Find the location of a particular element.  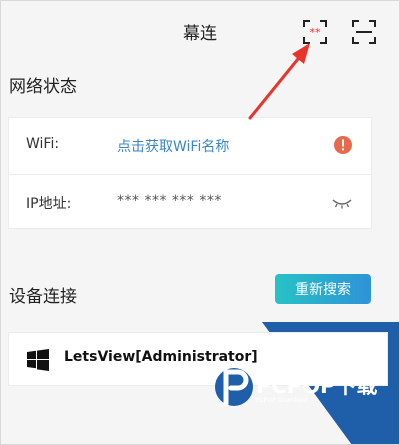

annotation-arrow is located at coordinates (279, 81).